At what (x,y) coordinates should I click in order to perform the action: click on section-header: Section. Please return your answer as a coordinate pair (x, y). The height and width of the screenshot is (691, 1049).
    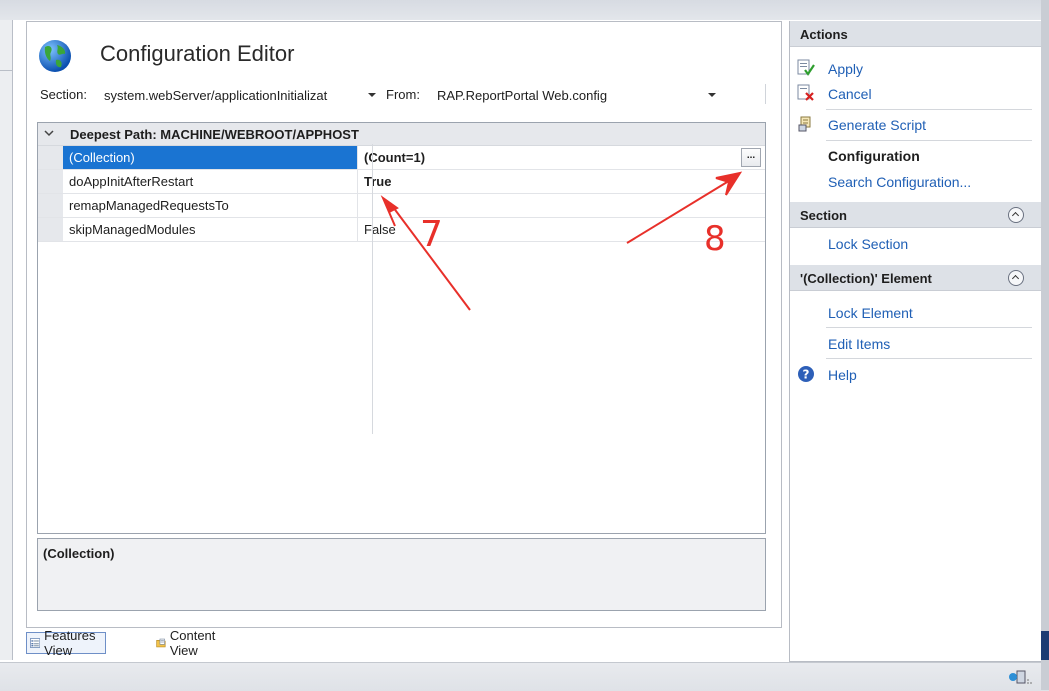
    Looking at the image, I should click on (916, 215).